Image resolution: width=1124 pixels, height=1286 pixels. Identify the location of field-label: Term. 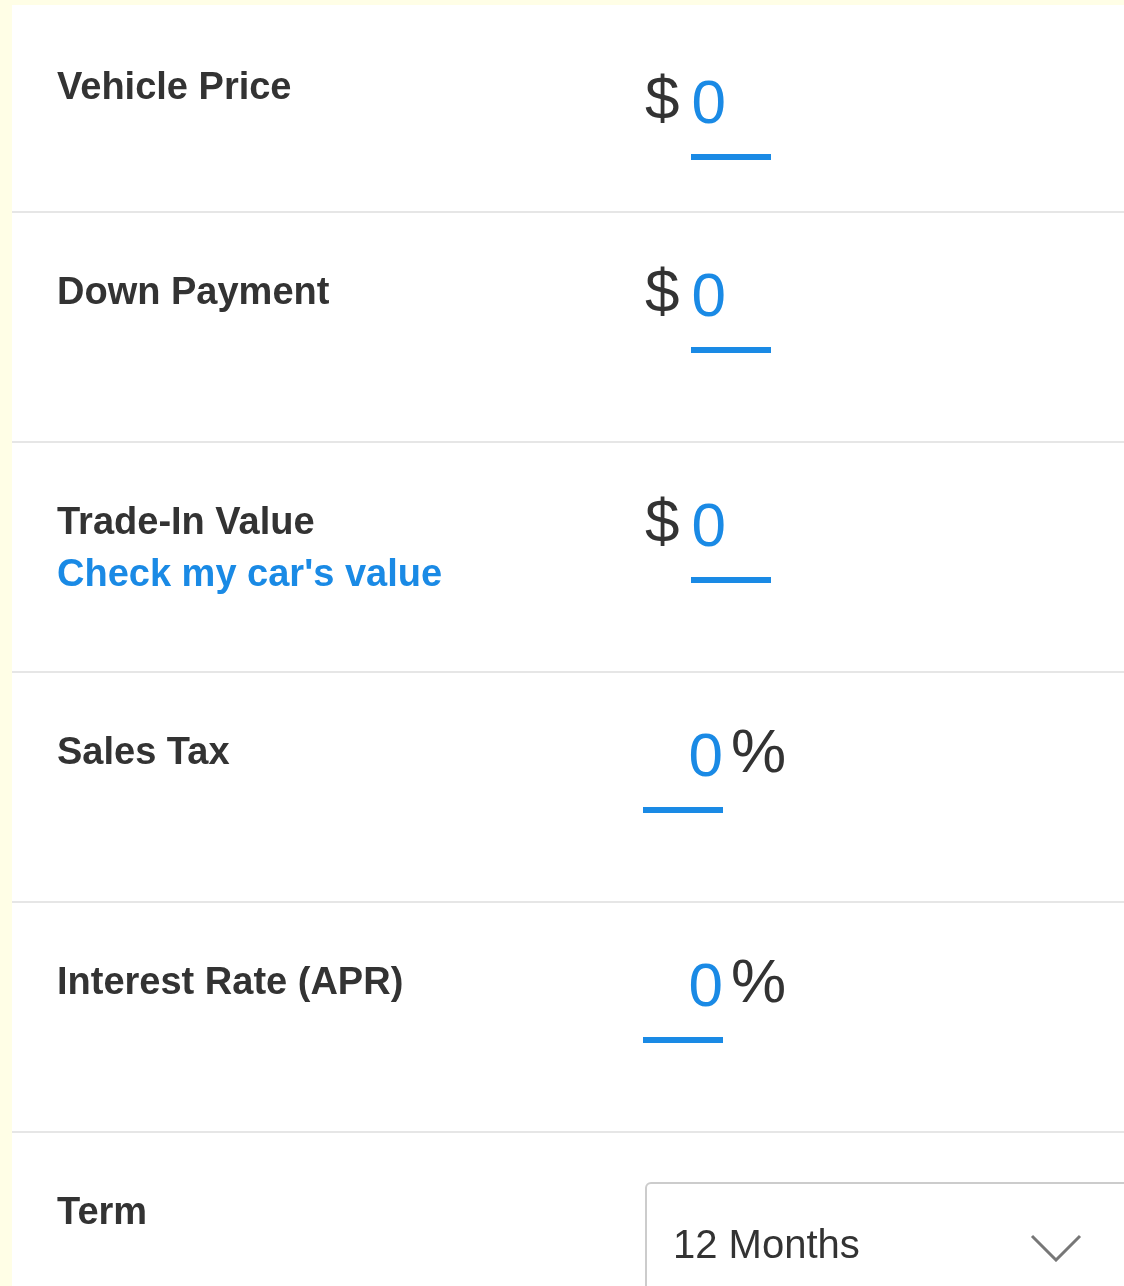
(102, 1211).